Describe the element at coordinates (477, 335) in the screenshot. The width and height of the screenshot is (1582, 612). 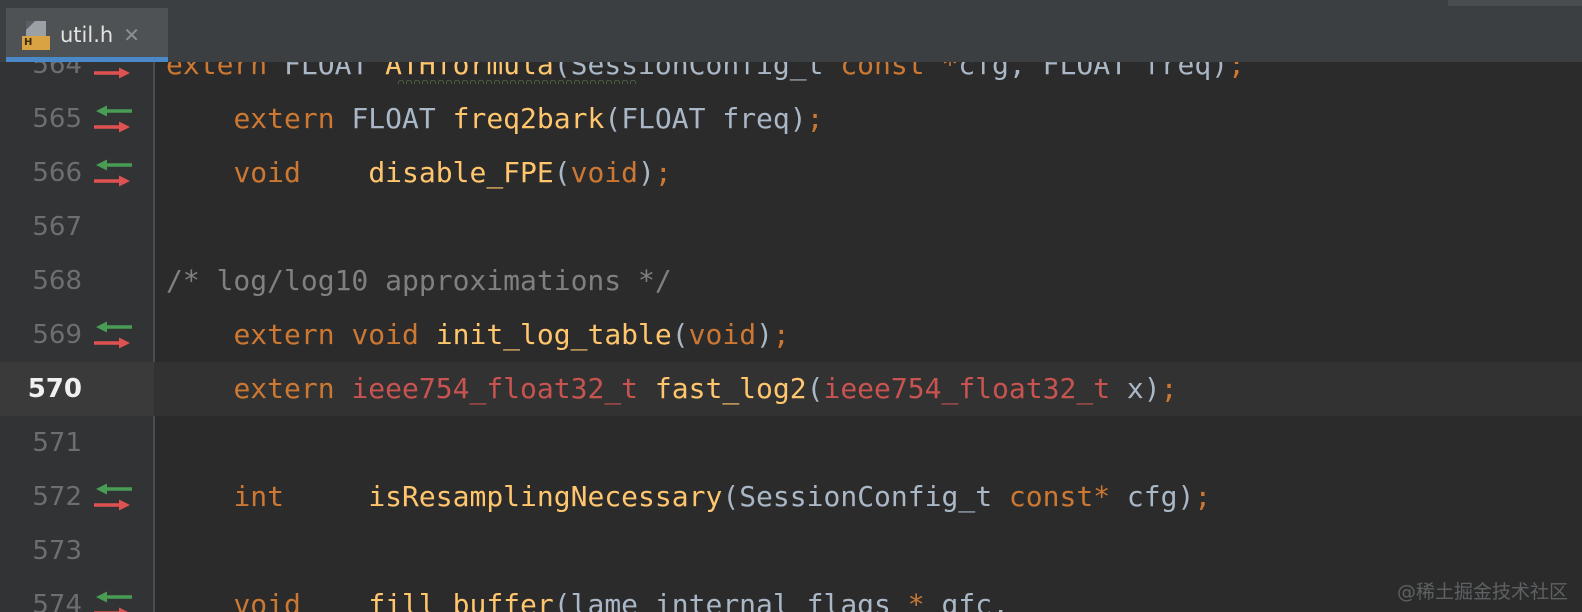
I see `code-text: extern void init_log_table(void);` at that location.